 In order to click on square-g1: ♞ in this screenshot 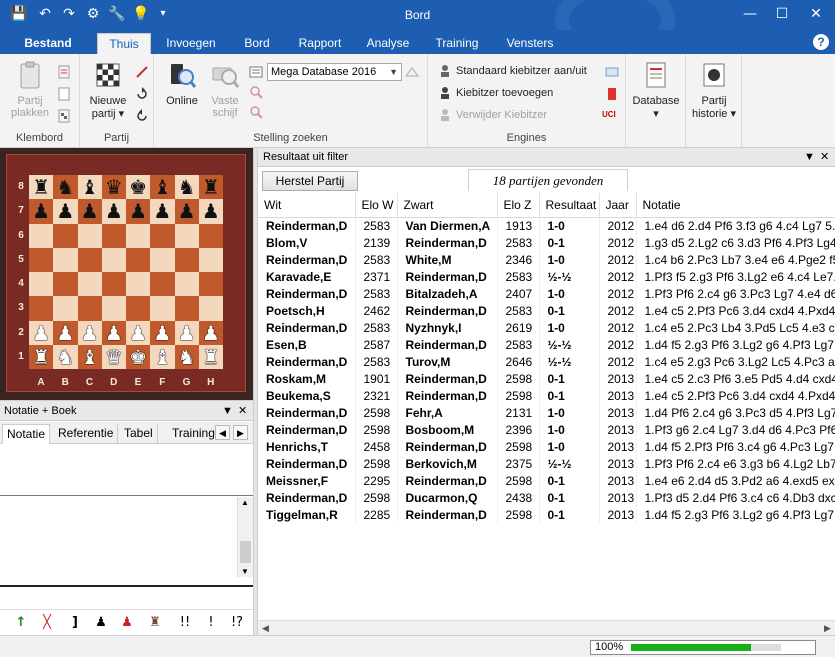, I will do `click(186, 356)`.